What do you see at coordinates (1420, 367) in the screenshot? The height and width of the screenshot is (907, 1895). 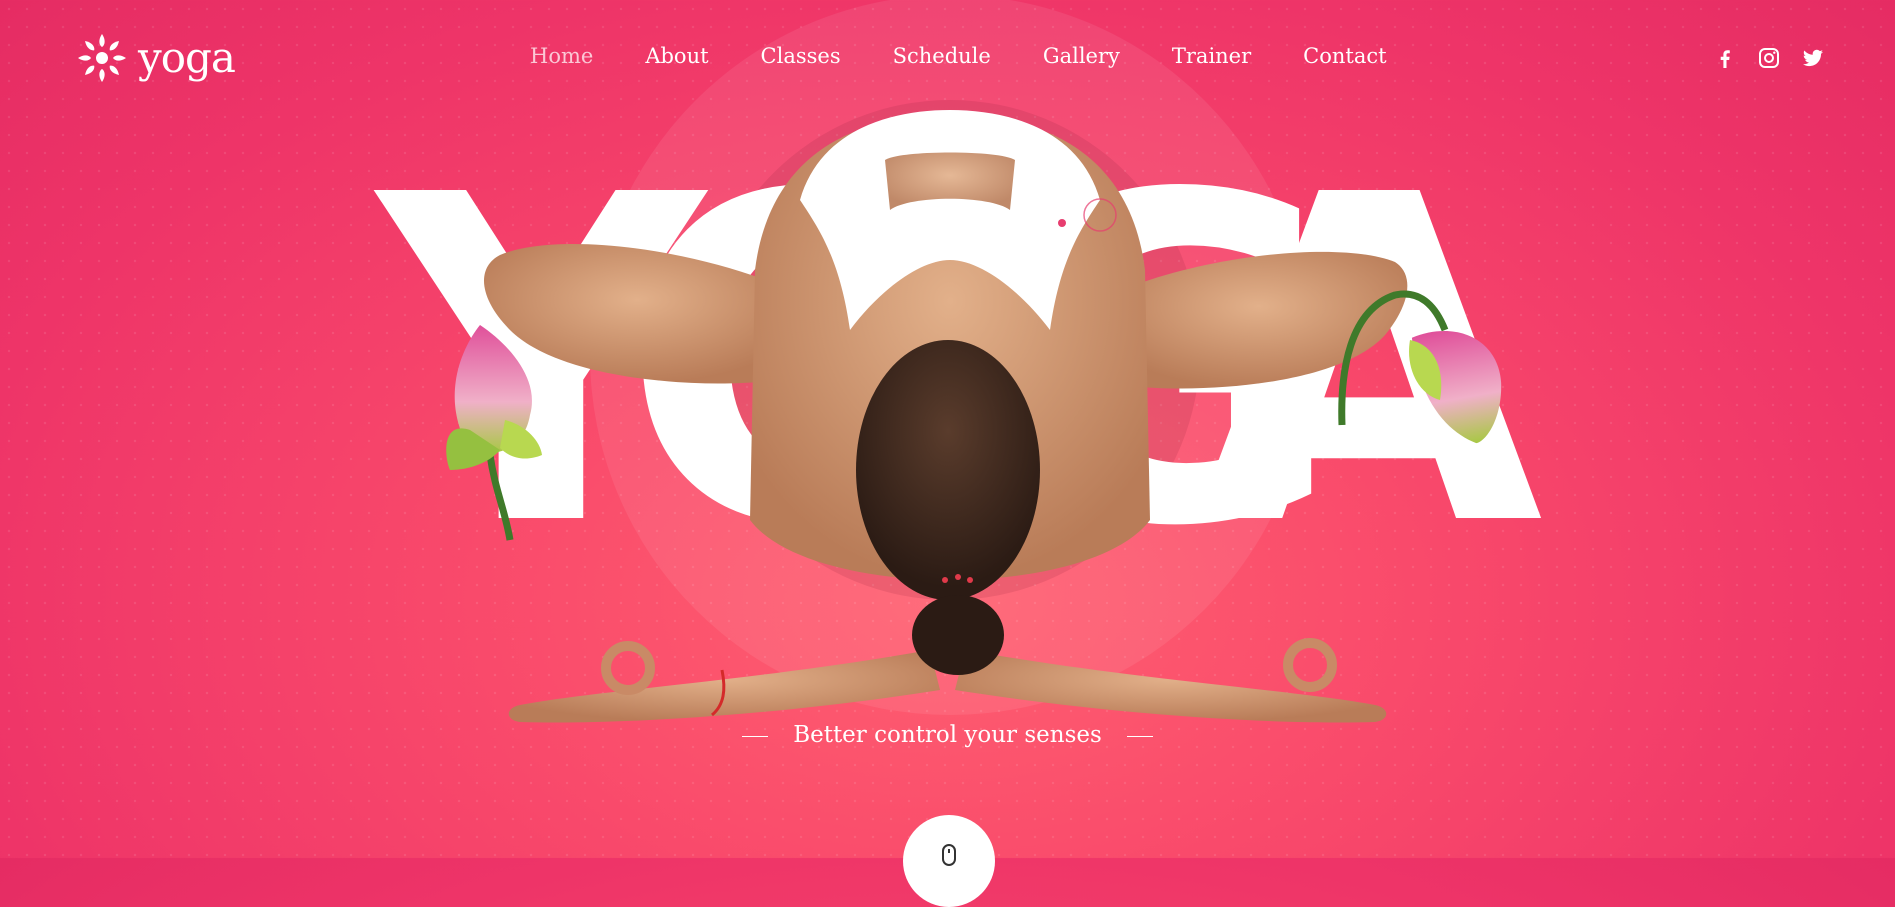 I see `lotus-bud-right` at bounding box center [1420, 367].